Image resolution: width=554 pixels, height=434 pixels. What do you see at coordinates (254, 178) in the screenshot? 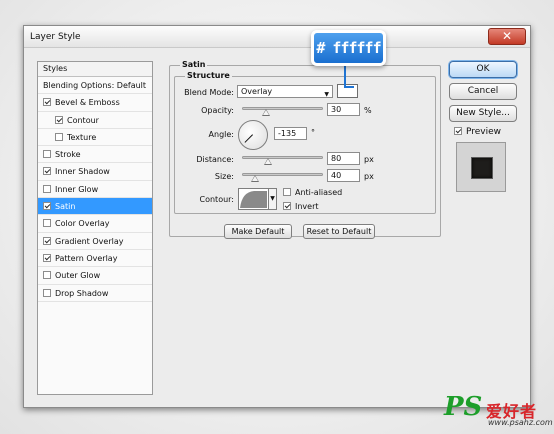
I see `size-slider-thumb` at bounding box center [254, 178].